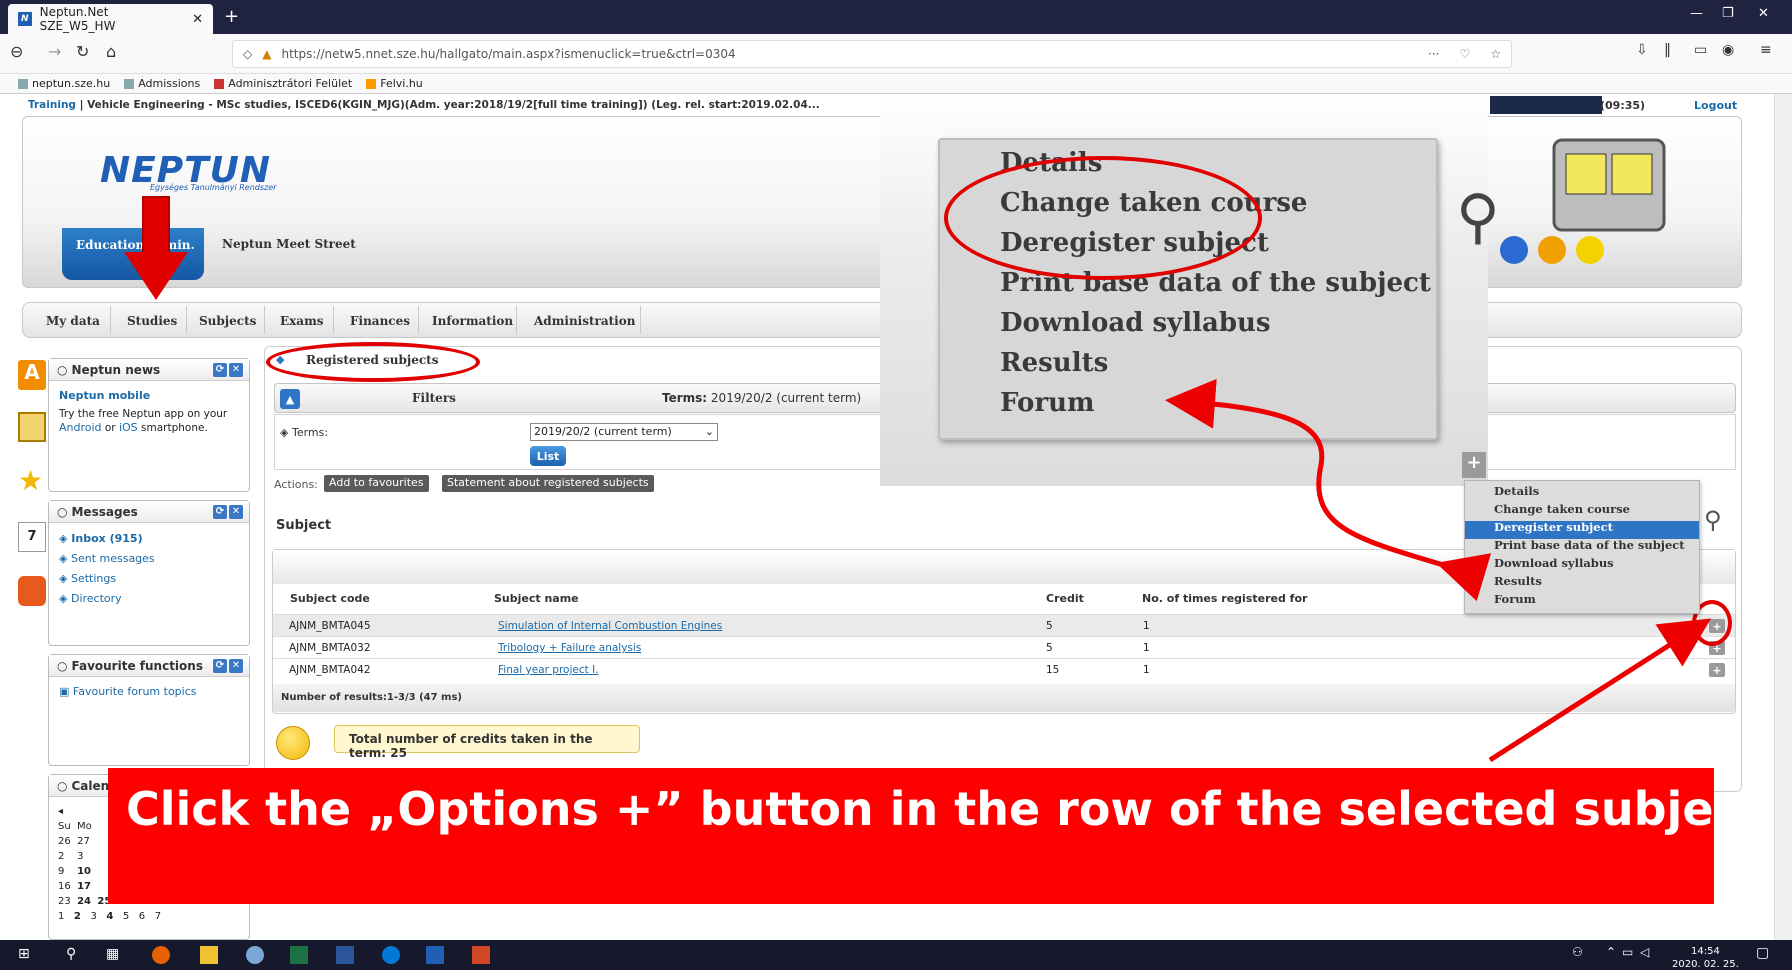 The height and width of the screenshot is (971, 1792). I want to click on app-icon, so click(255, 955).